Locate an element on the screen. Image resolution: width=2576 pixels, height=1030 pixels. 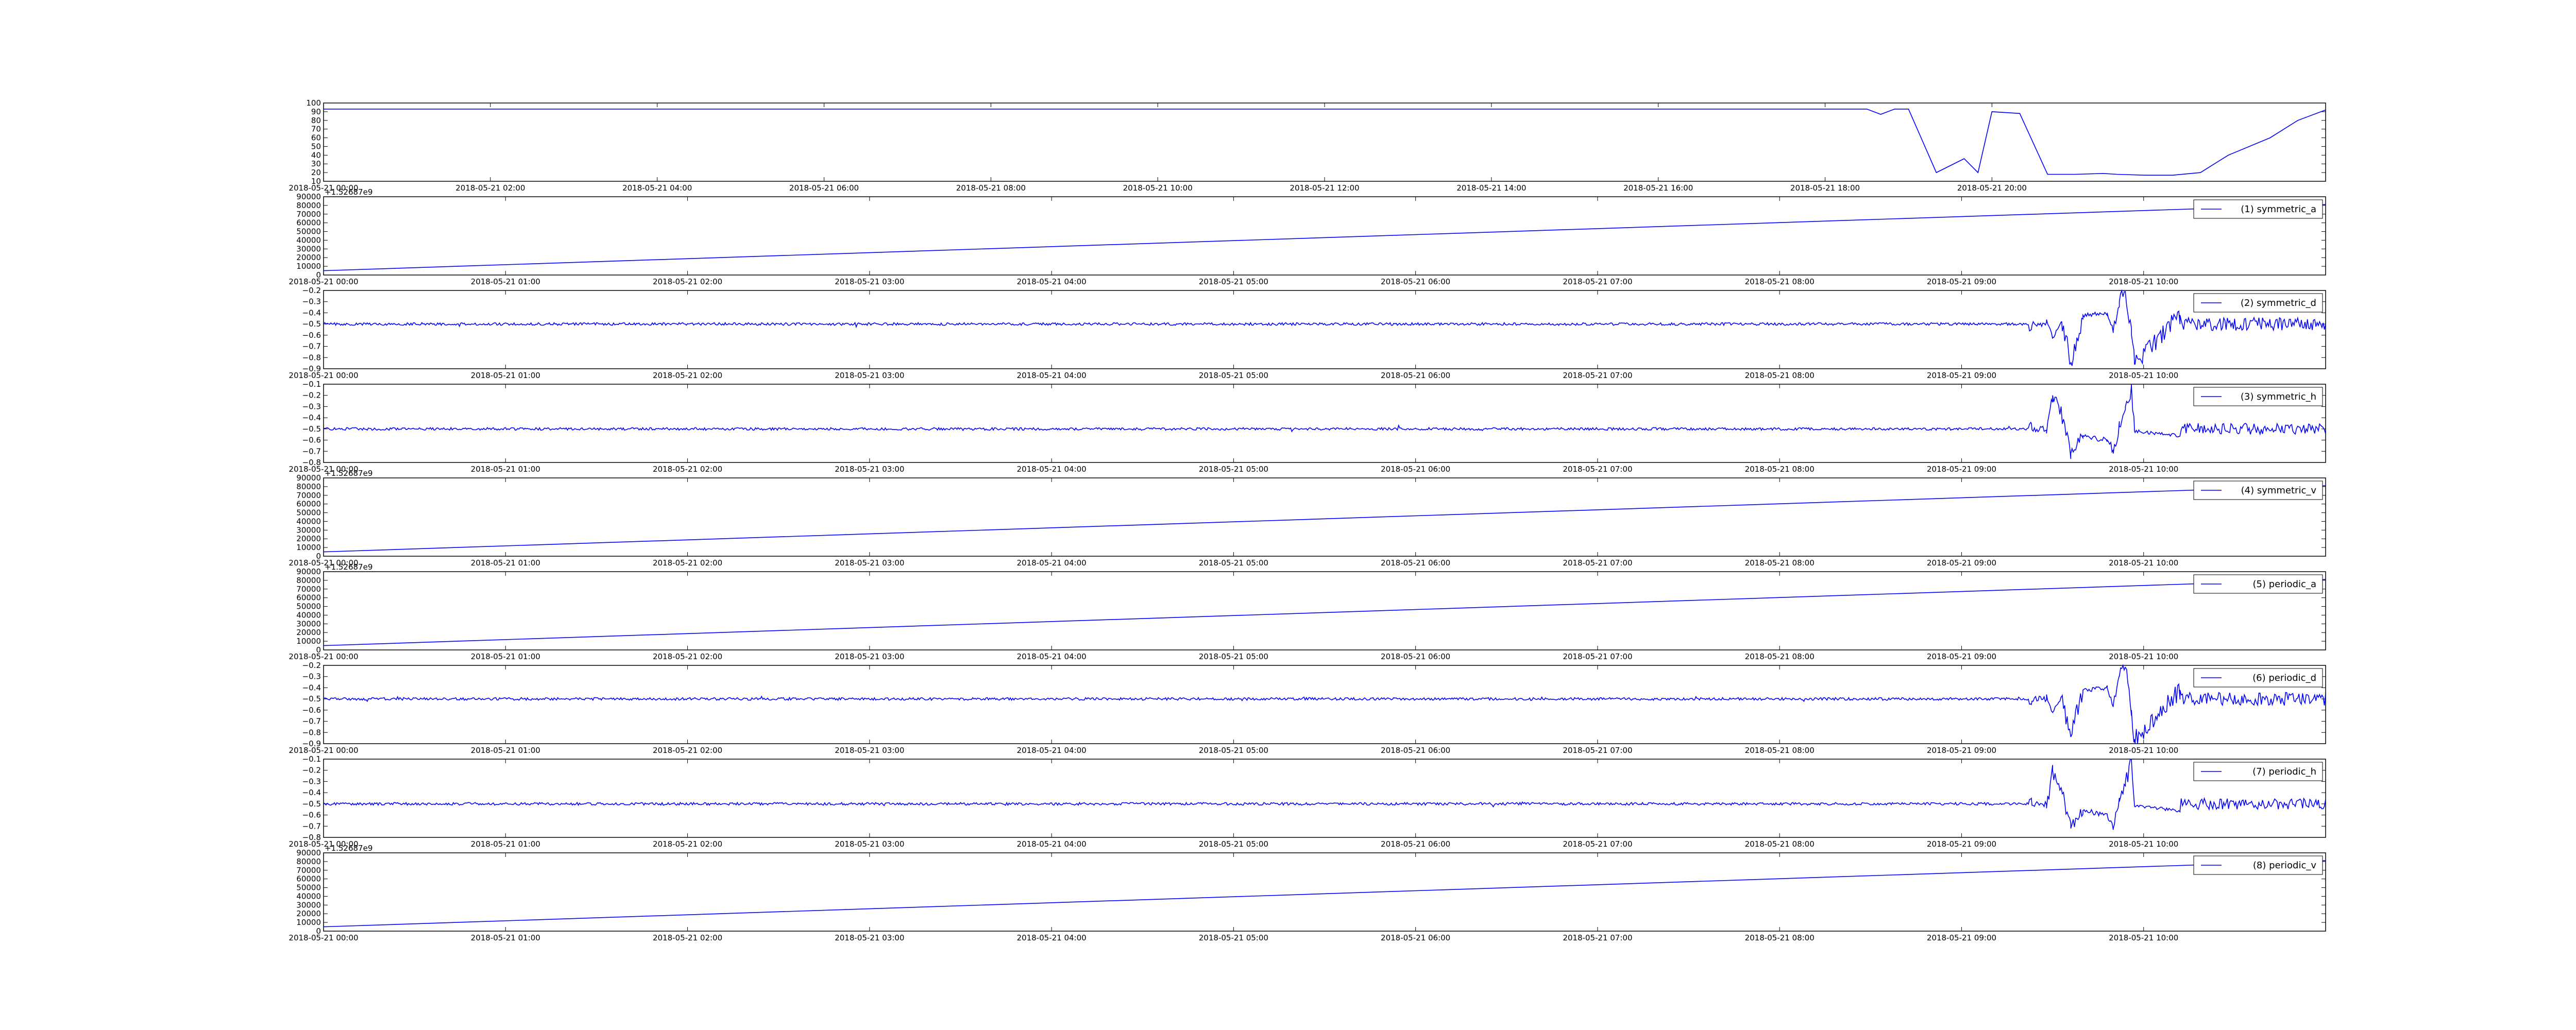
x-tick-label: 2018-05-21 18:00 is located at coordinates (1825, 188).